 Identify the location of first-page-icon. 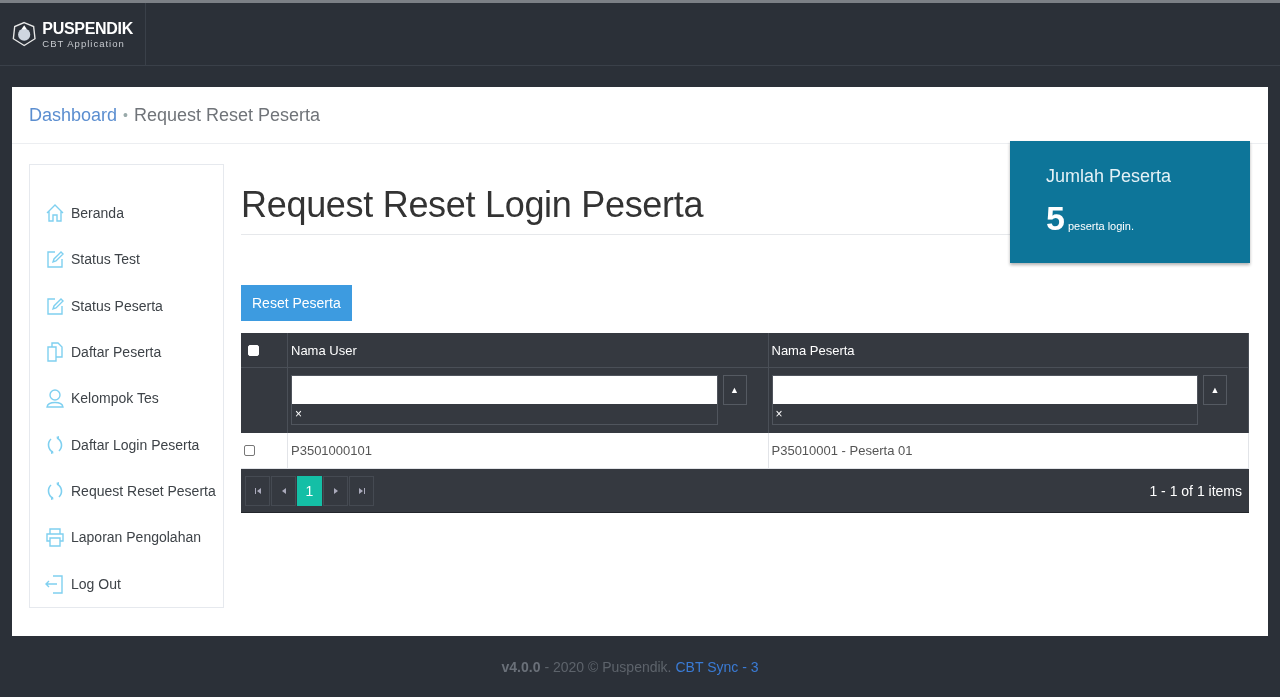
(257, 490).